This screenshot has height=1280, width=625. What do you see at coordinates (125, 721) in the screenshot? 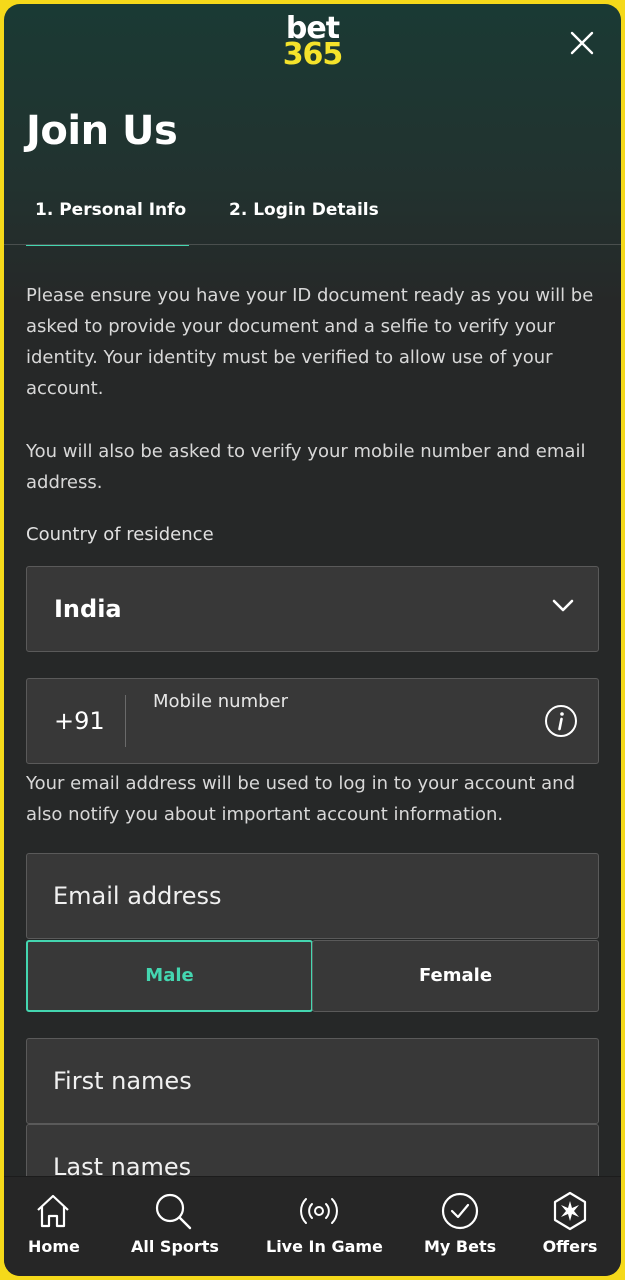
I see `code-separator` at bounding box center [125, 721].